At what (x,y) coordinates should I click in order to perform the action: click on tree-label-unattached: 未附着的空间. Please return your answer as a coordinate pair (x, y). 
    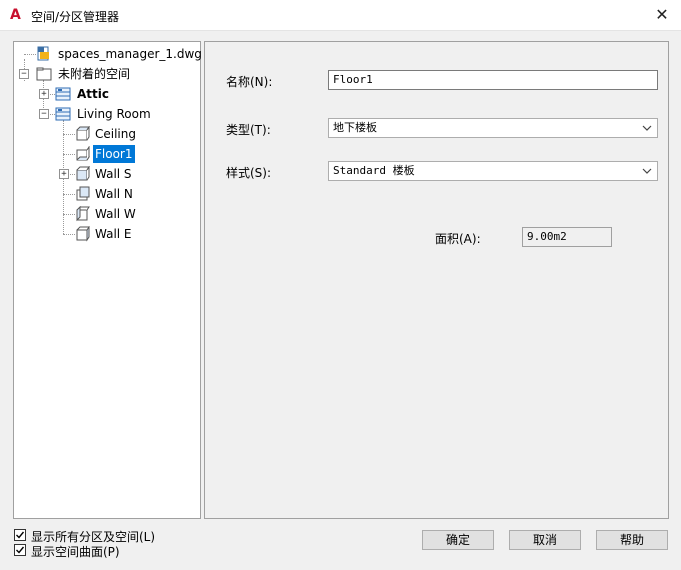
    Looking at the image, I should click on (94, 74).